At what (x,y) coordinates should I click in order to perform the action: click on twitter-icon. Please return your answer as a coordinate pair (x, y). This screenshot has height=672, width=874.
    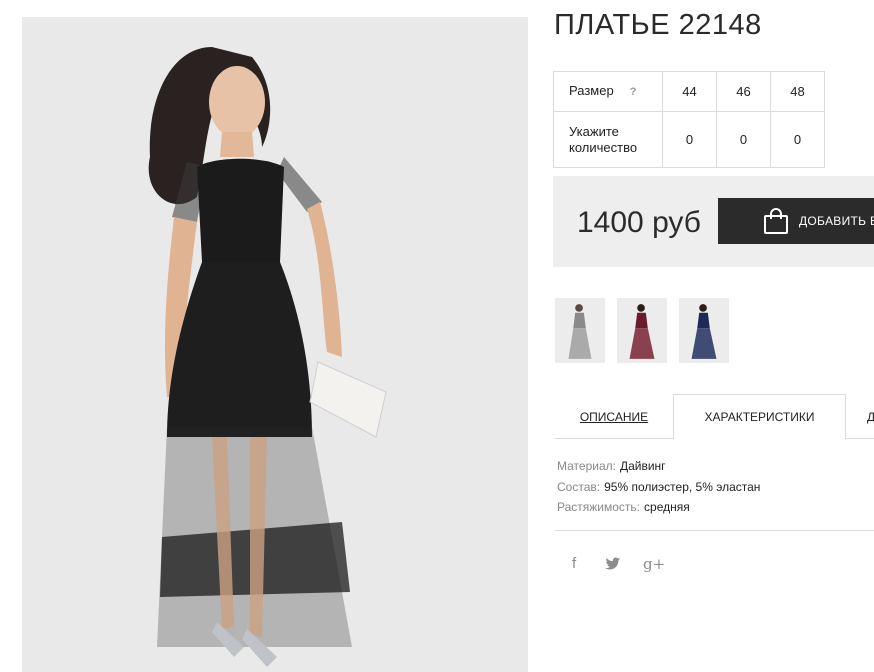
    Looking at the image, I should click on (613, 568).